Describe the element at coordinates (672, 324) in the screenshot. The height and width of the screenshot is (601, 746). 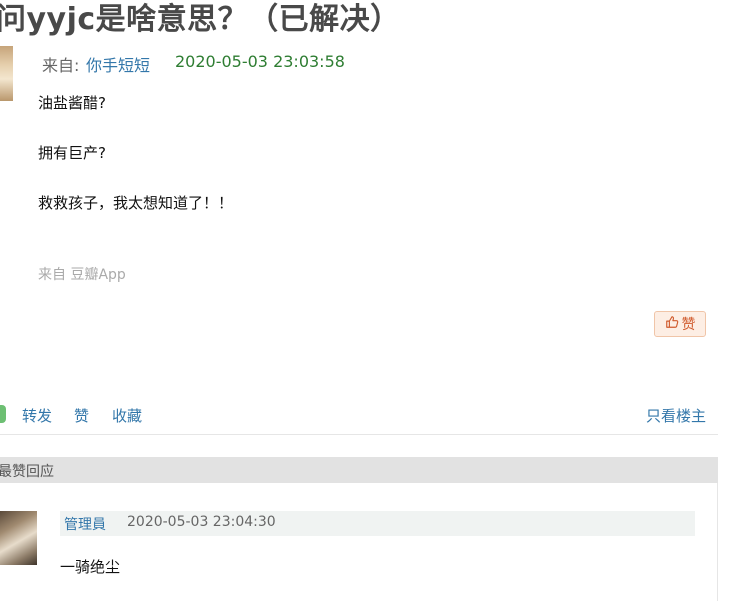
I see `thumbs-up-icon` at that location.